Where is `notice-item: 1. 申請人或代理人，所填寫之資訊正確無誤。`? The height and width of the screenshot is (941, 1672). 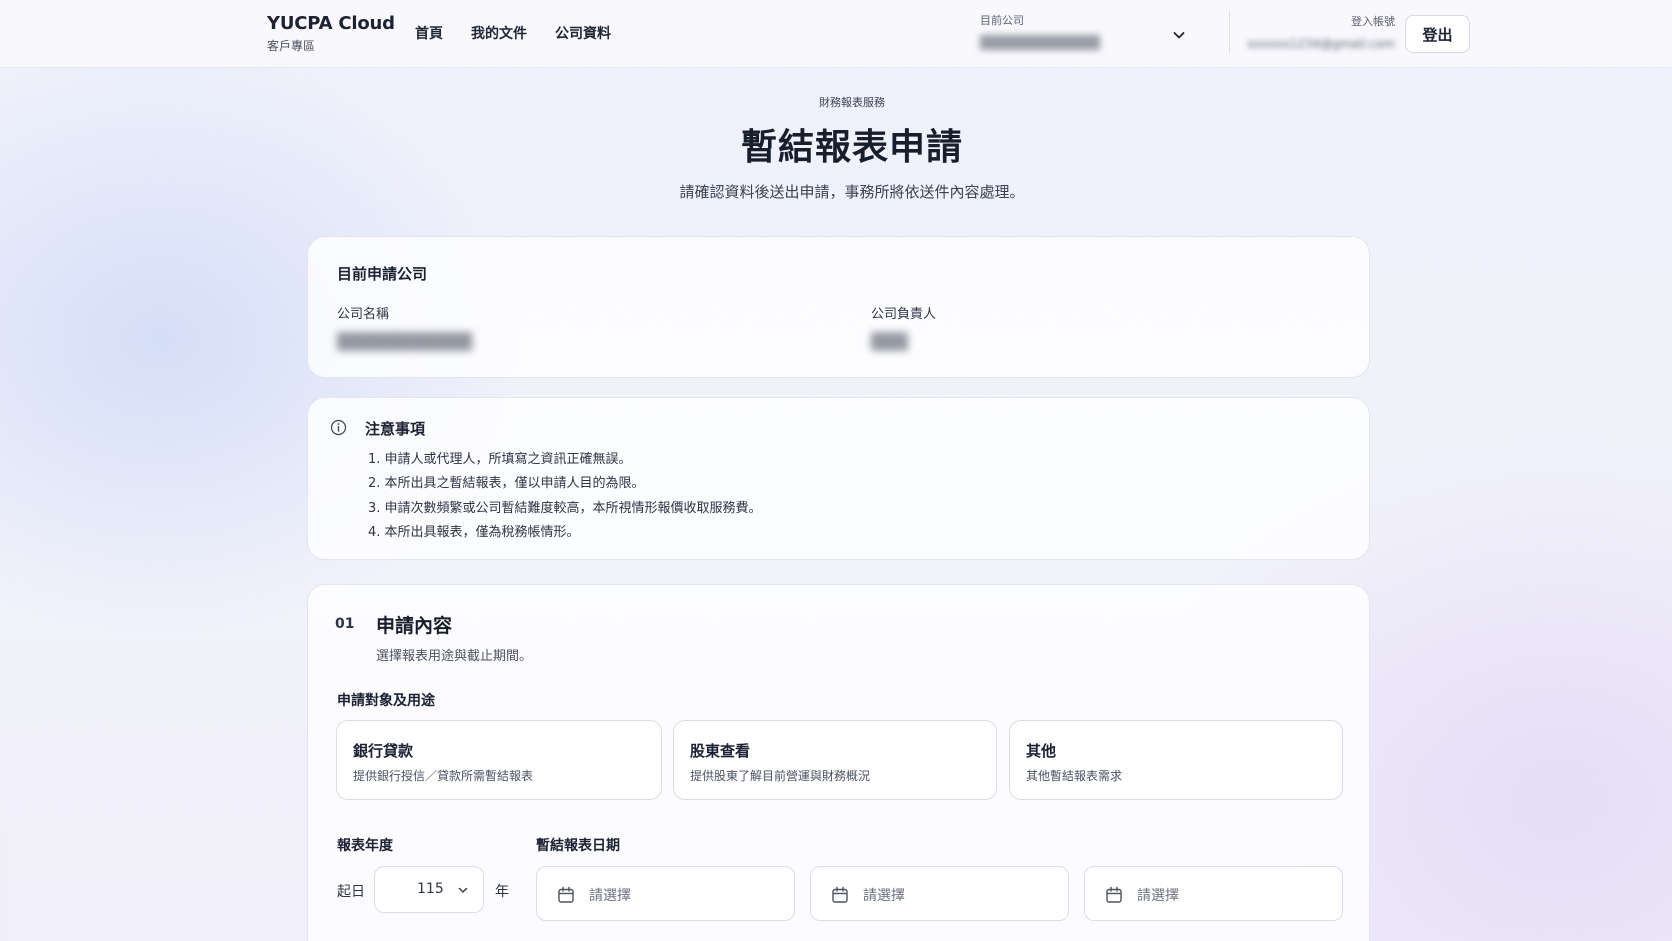
notice-item: 1. 申請人或代理人，所填寫之資訊正確無誤。 is located at coordinates (500, 459).